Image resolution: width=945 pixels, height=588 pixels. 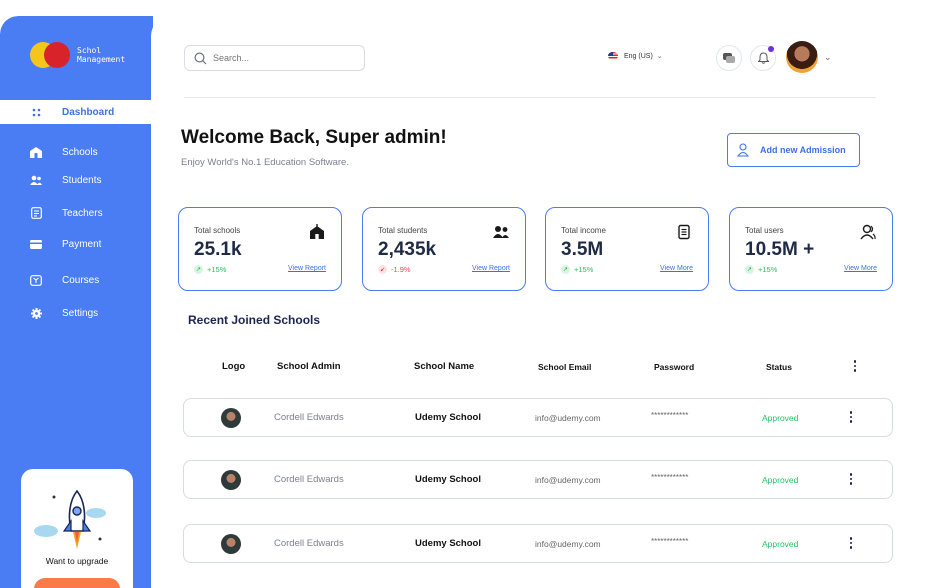 I want to click on brand-line2: Management, so click(x=101, y=59).